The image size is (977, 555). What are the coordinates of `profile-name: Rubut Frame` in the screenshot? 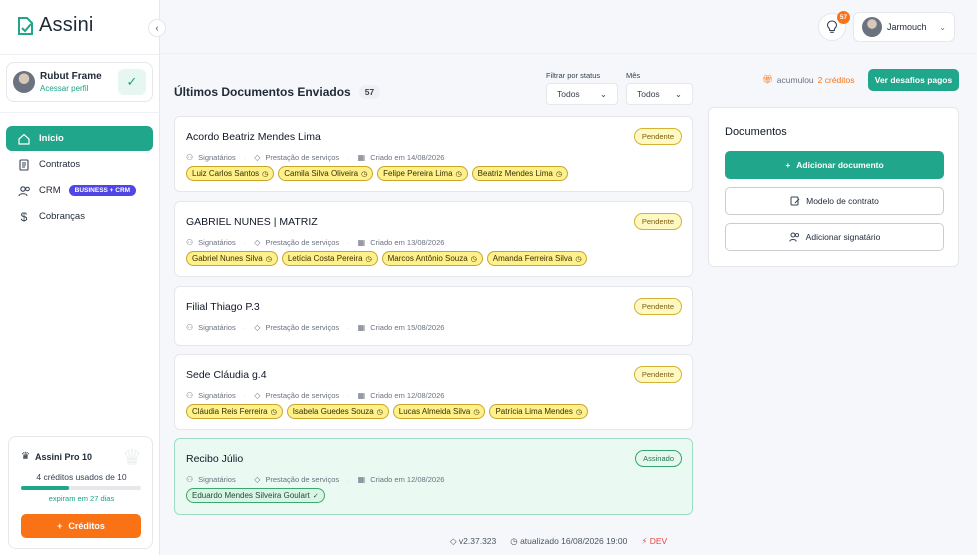 It's located at (71, 76).